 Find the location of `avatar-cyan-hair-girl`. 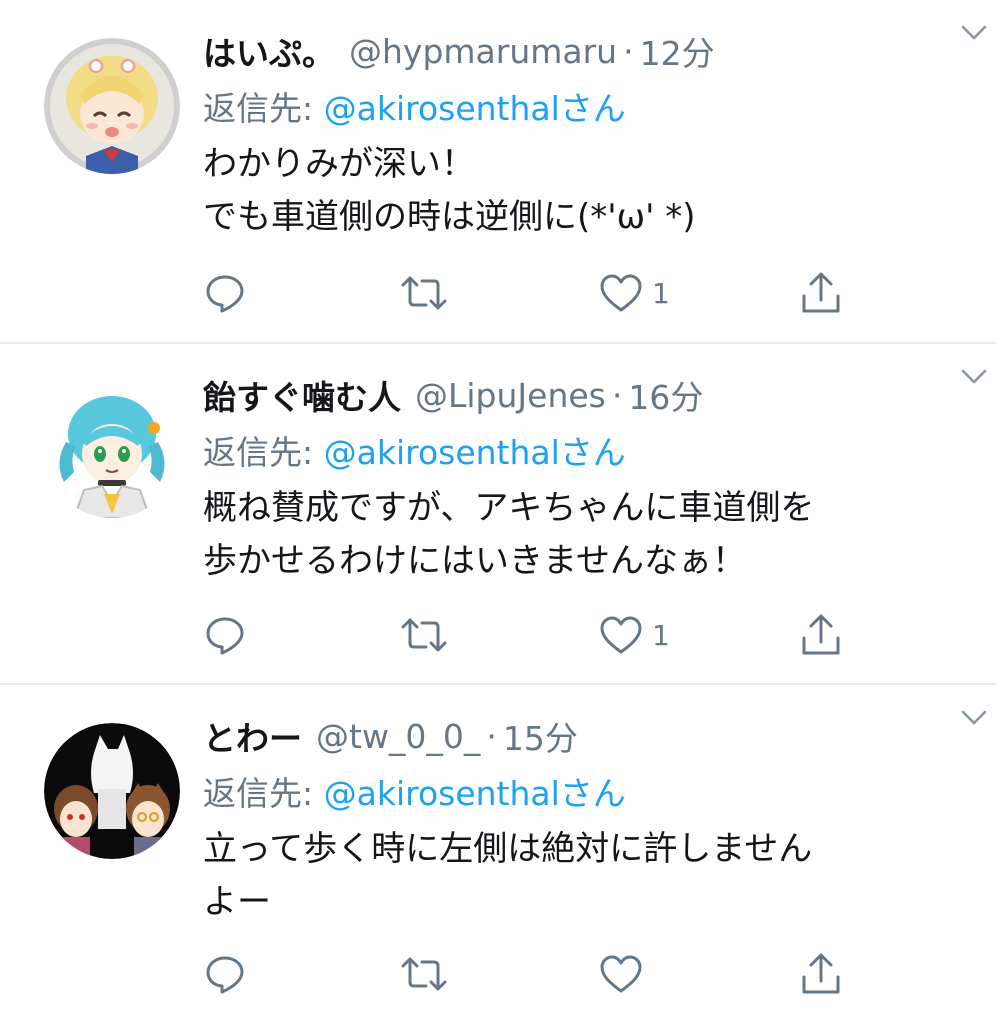

avatar-cyan-hair-girl is located at coordinates (112, 450).